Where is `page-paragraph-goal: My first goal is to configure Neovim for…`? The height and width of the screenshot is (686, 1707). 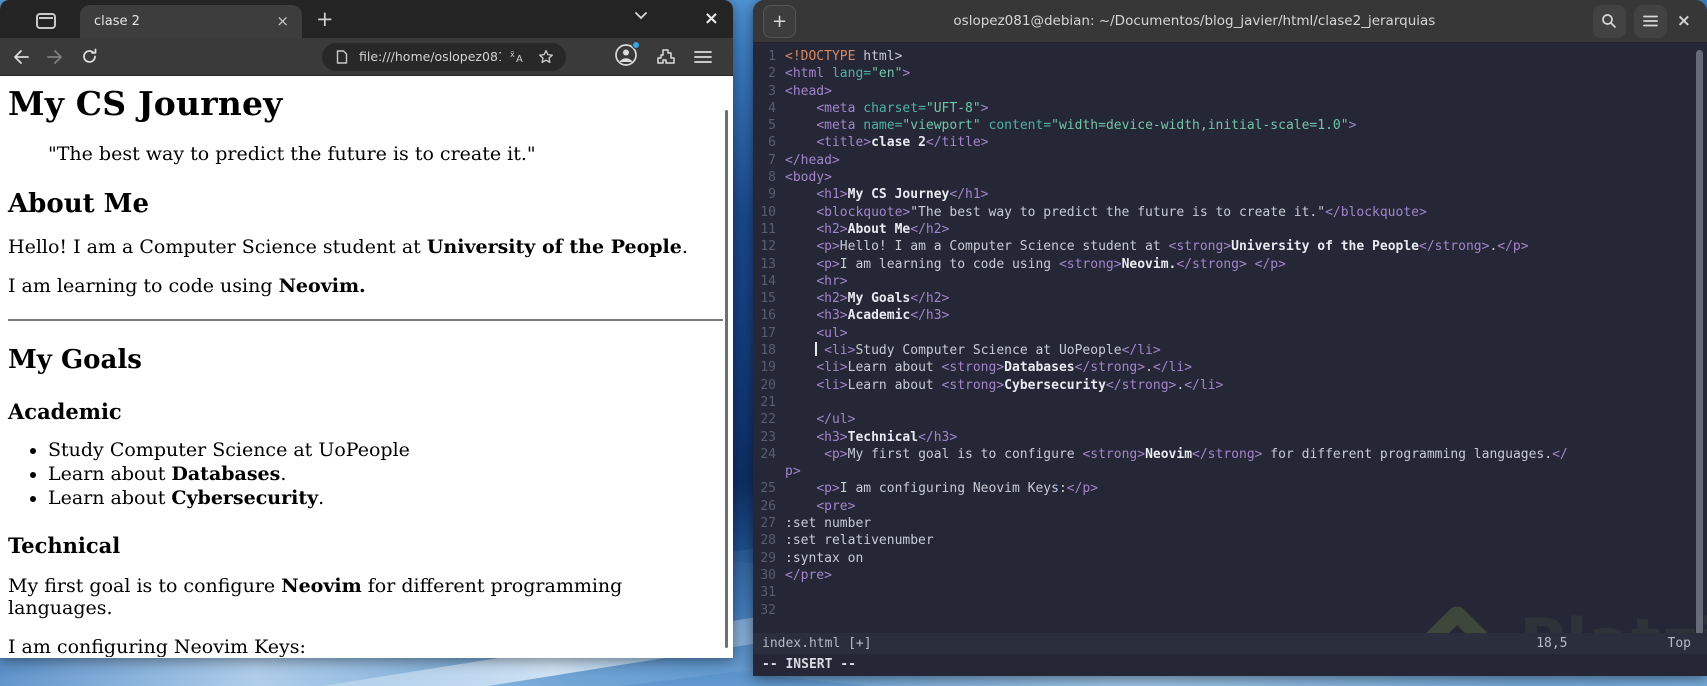 page-paragraph-goal: My first goal is to configure Neovim for… is located at coordinates (315, 597).